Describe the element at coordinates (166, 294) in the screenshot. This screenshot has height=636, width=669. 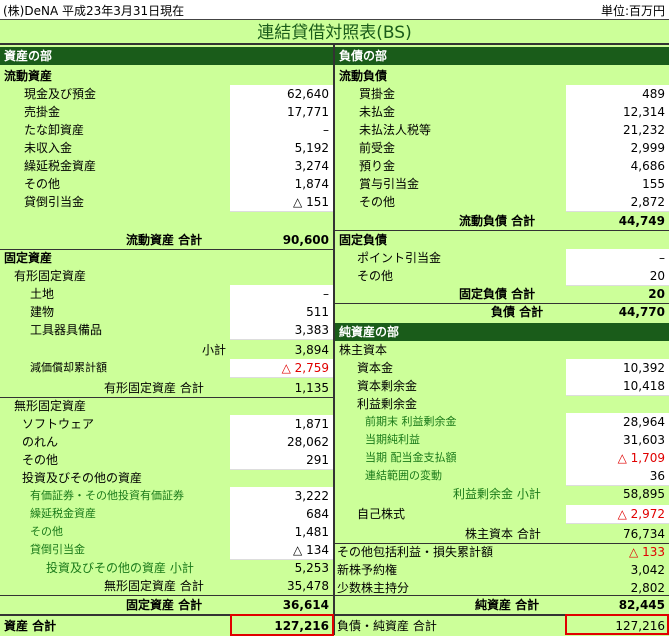
I see `asset-row: 土地 –` at that location.